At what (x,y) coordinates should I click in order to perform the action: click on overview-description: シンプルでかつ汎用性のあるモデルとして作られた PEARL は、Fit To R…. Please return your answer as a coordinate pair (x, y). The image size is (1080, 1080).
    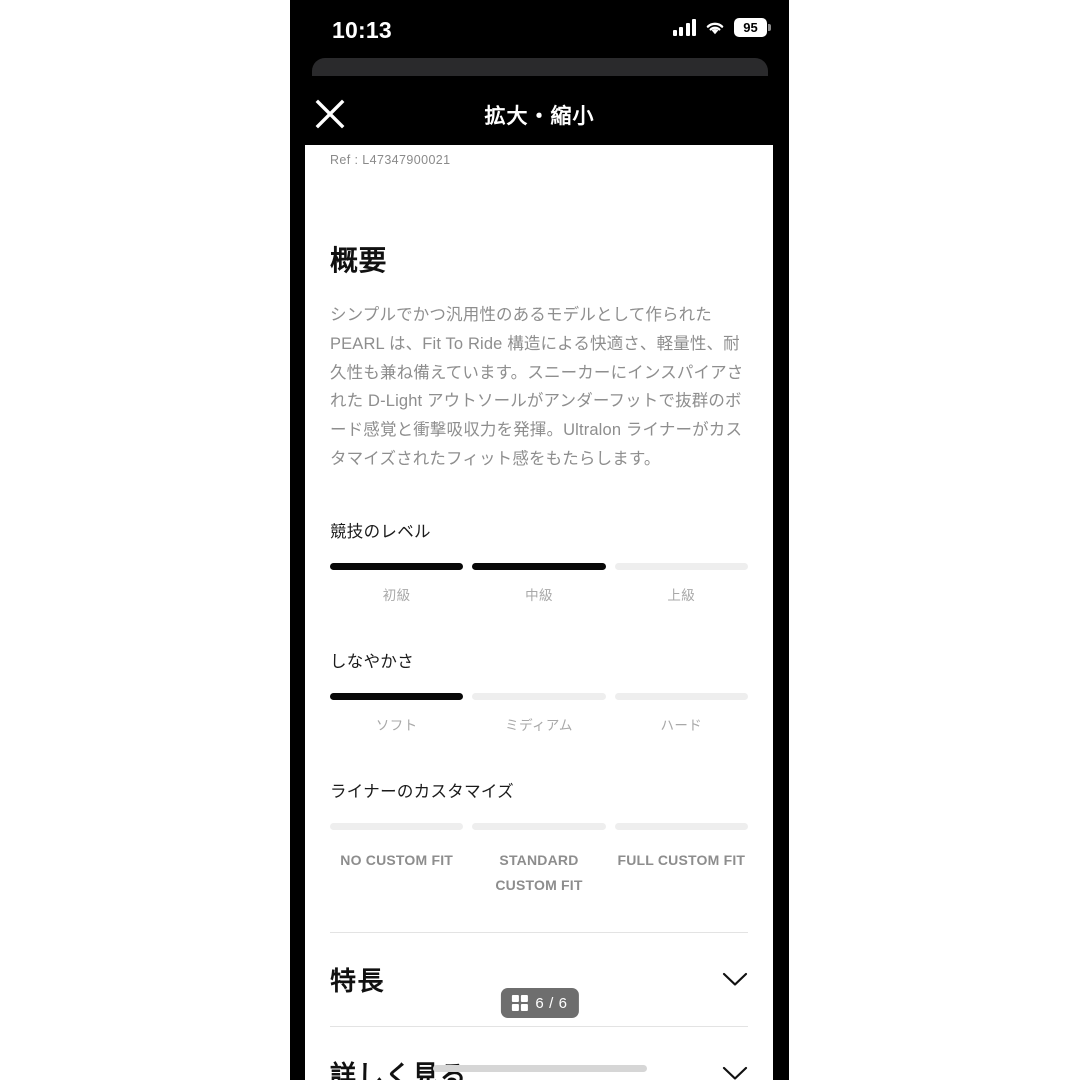
    Looking at the image, I should click on (537, 387).